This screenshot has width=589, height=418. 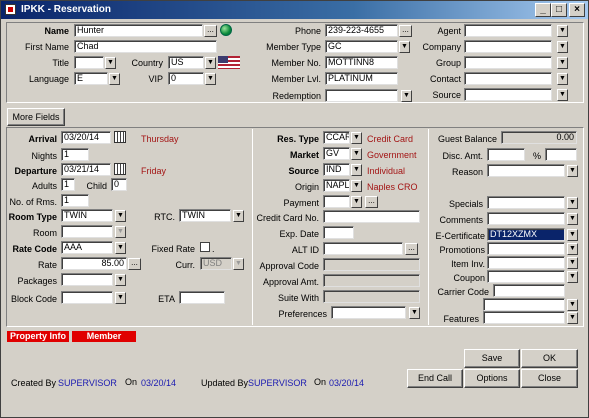 I want to click on origin-dropdown: ▼, so click(x=356, y=186).